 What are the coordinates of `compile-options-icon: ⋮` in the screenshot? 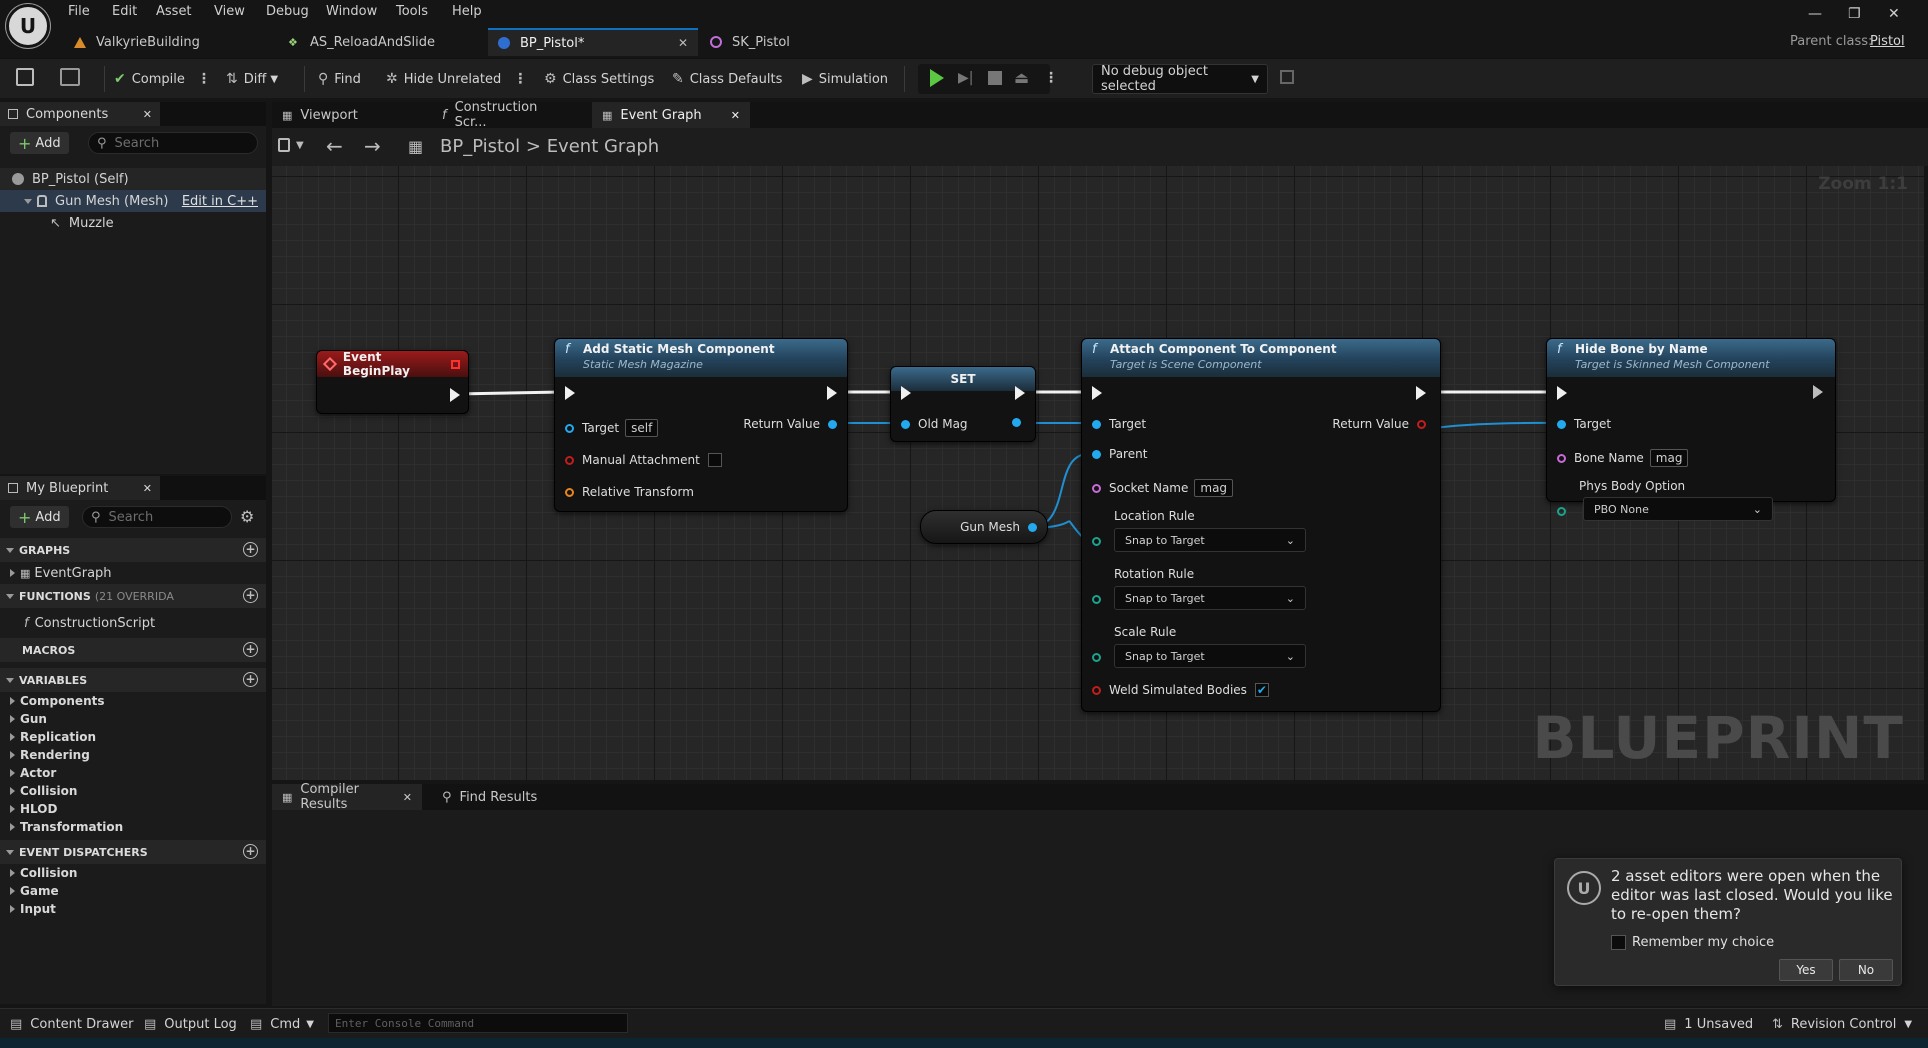 It's located at (204, 79).